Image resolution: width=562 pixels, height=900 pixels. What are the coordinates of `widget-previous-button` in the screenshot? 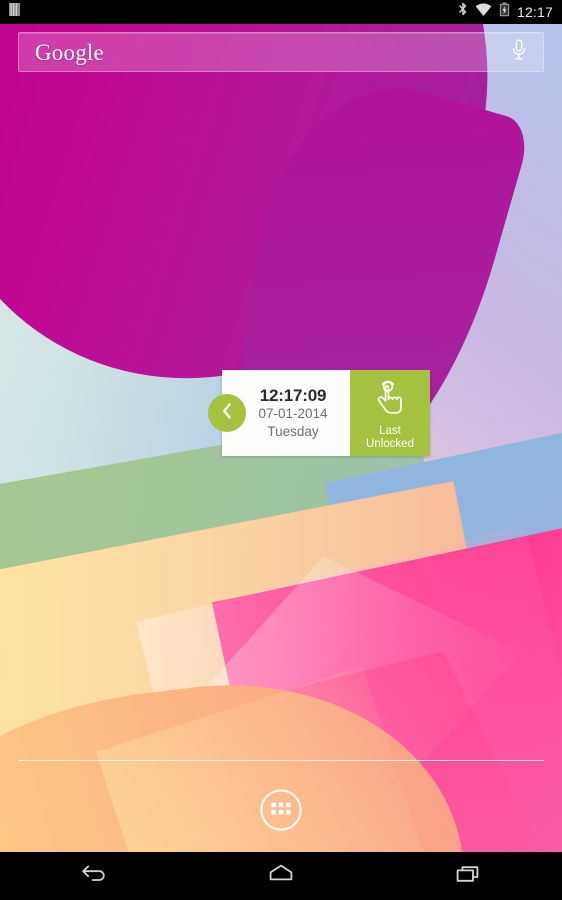 It's located at (227, 413).